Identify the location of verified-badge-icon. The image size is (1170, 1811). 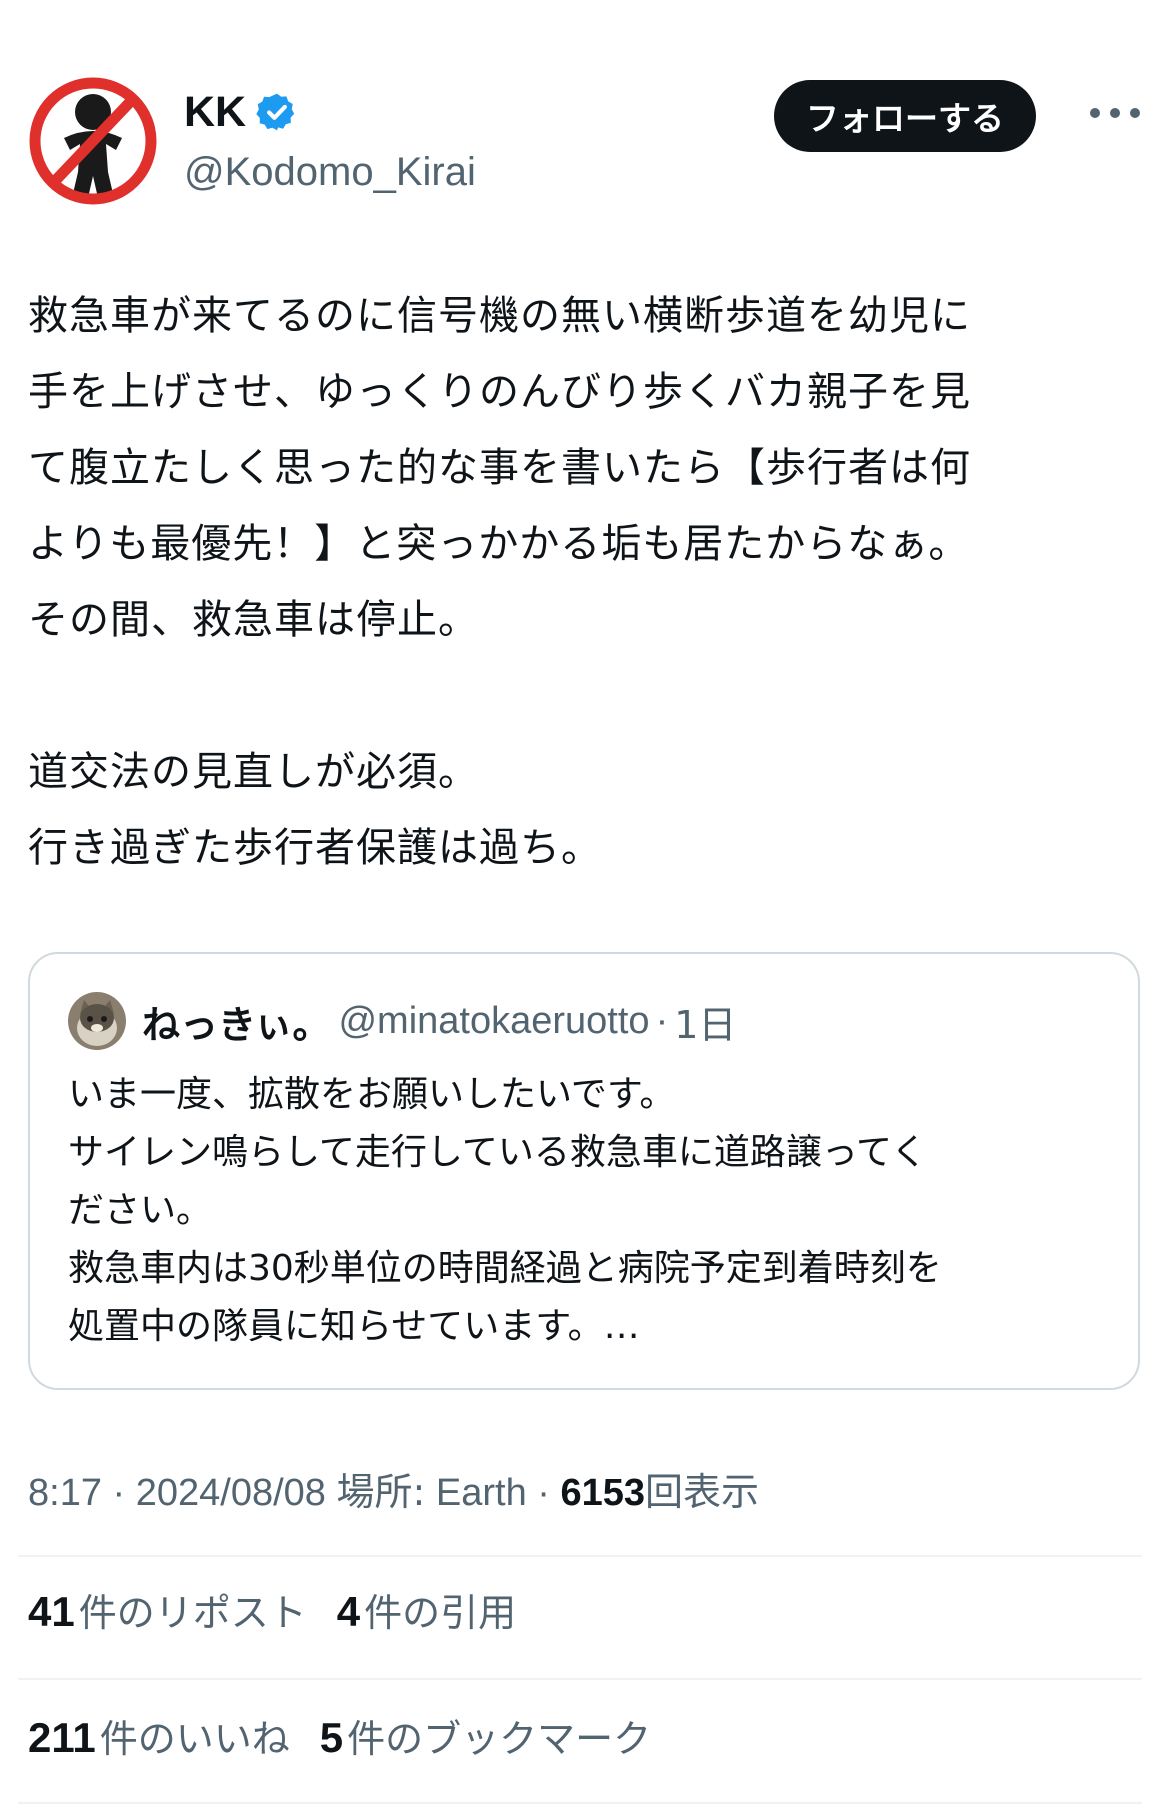
(275, 112).